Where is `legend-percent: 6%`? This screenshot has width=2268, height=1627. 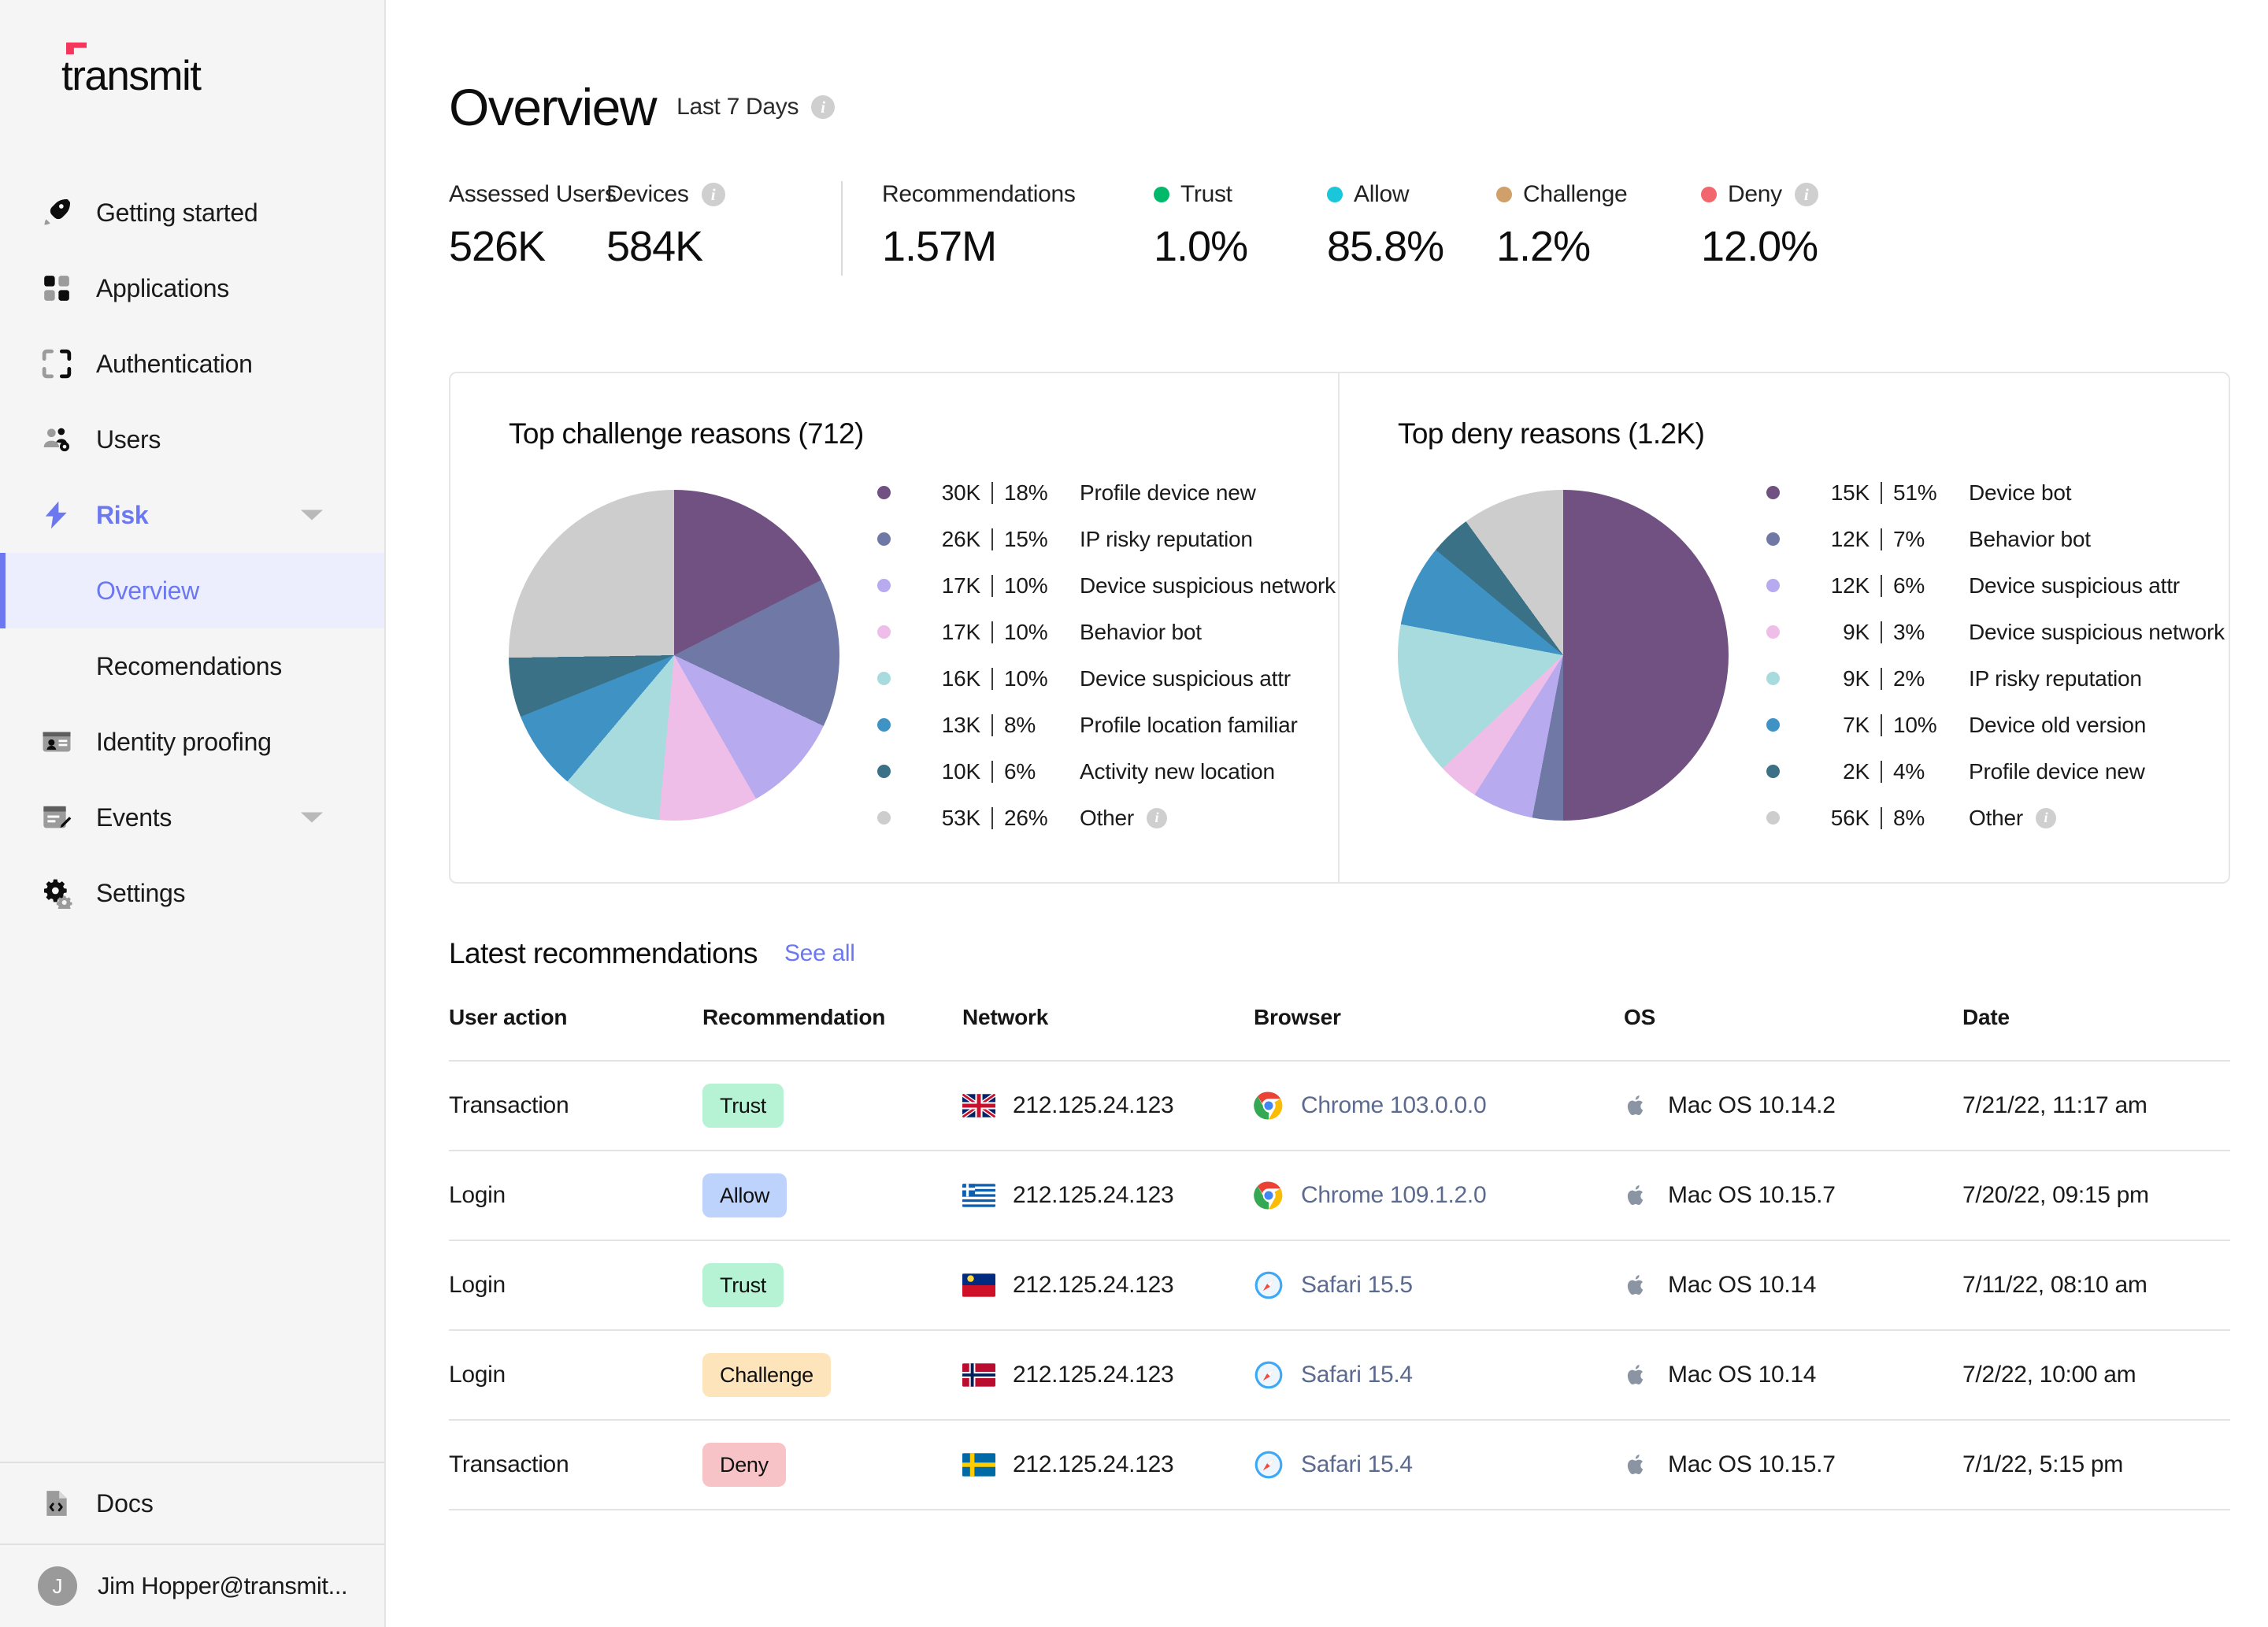 legend-percent: 6% is located at coordinates (1020, 771).